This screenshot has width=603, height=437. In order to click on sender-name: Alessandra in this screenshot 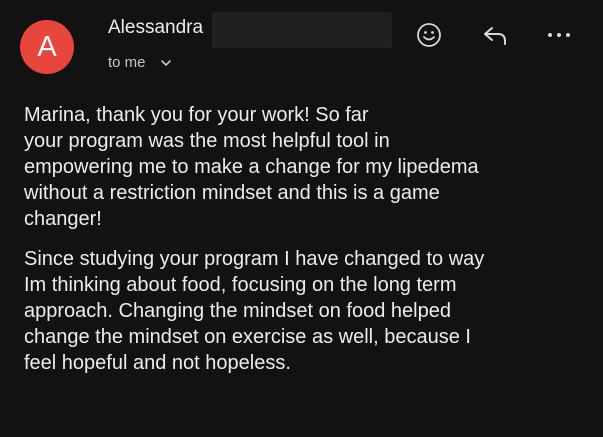, I will do `click(156, 27)`.